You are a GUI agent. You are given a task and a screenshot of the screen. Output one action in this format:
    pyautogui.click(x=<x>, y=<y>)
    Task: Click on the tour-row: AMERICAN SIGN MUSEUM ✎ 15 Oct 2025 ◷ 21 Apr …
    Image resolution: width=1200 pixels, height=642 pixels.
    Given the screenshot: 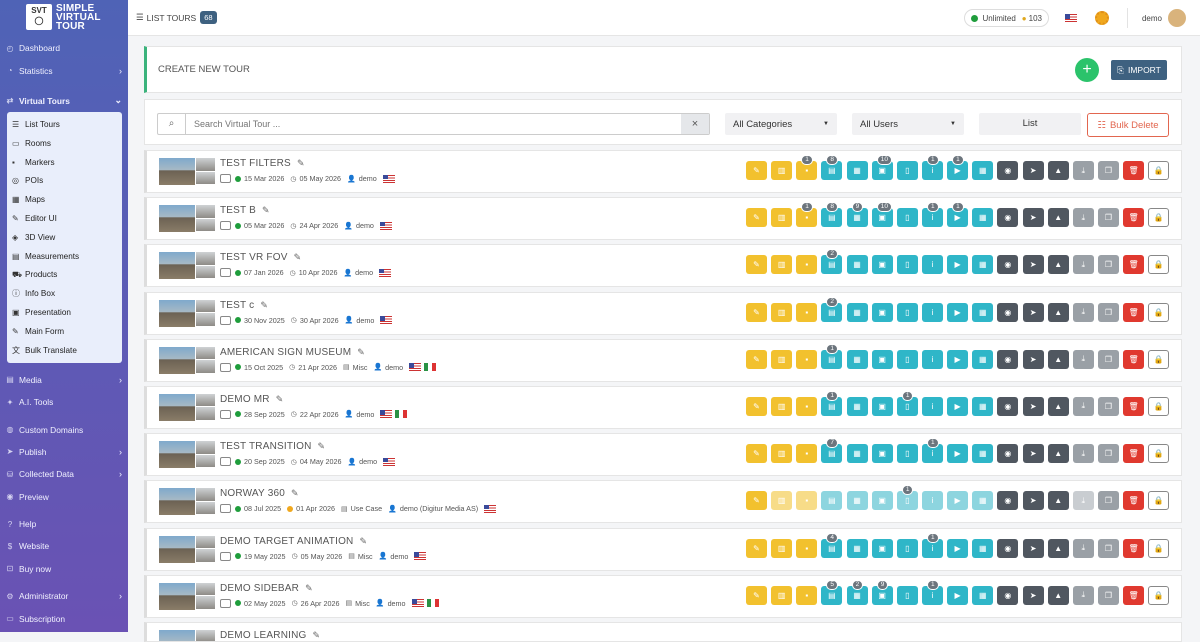 What is the action you would take?
    pyautogui.click(x=663, y=360)
    